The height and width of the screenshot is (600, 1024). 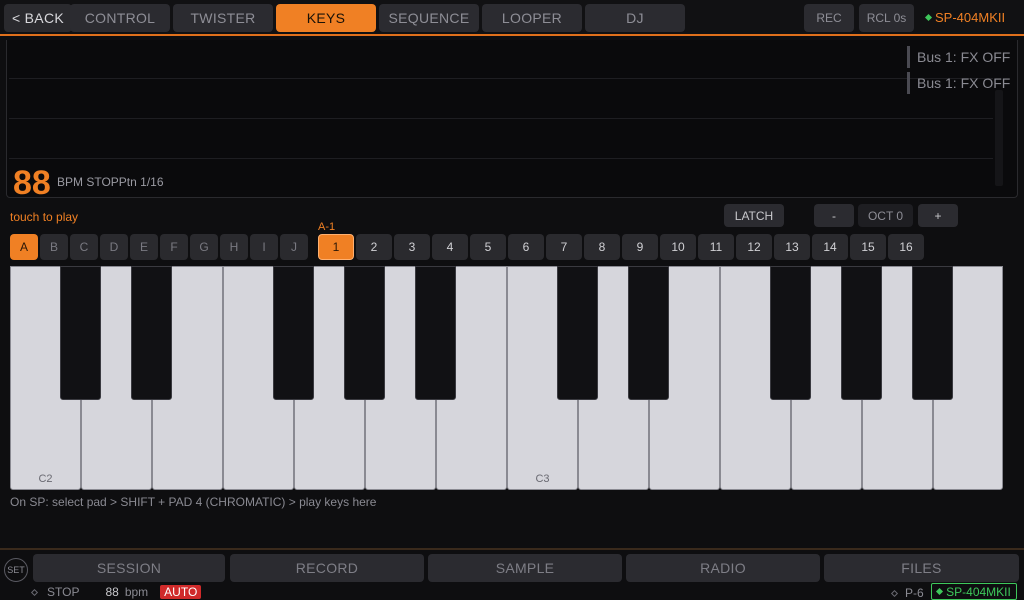 What do you see at coordinates (412, 247) in the screenshot?
I see `pad-button-3: 3` at bounding box center [412, 247].